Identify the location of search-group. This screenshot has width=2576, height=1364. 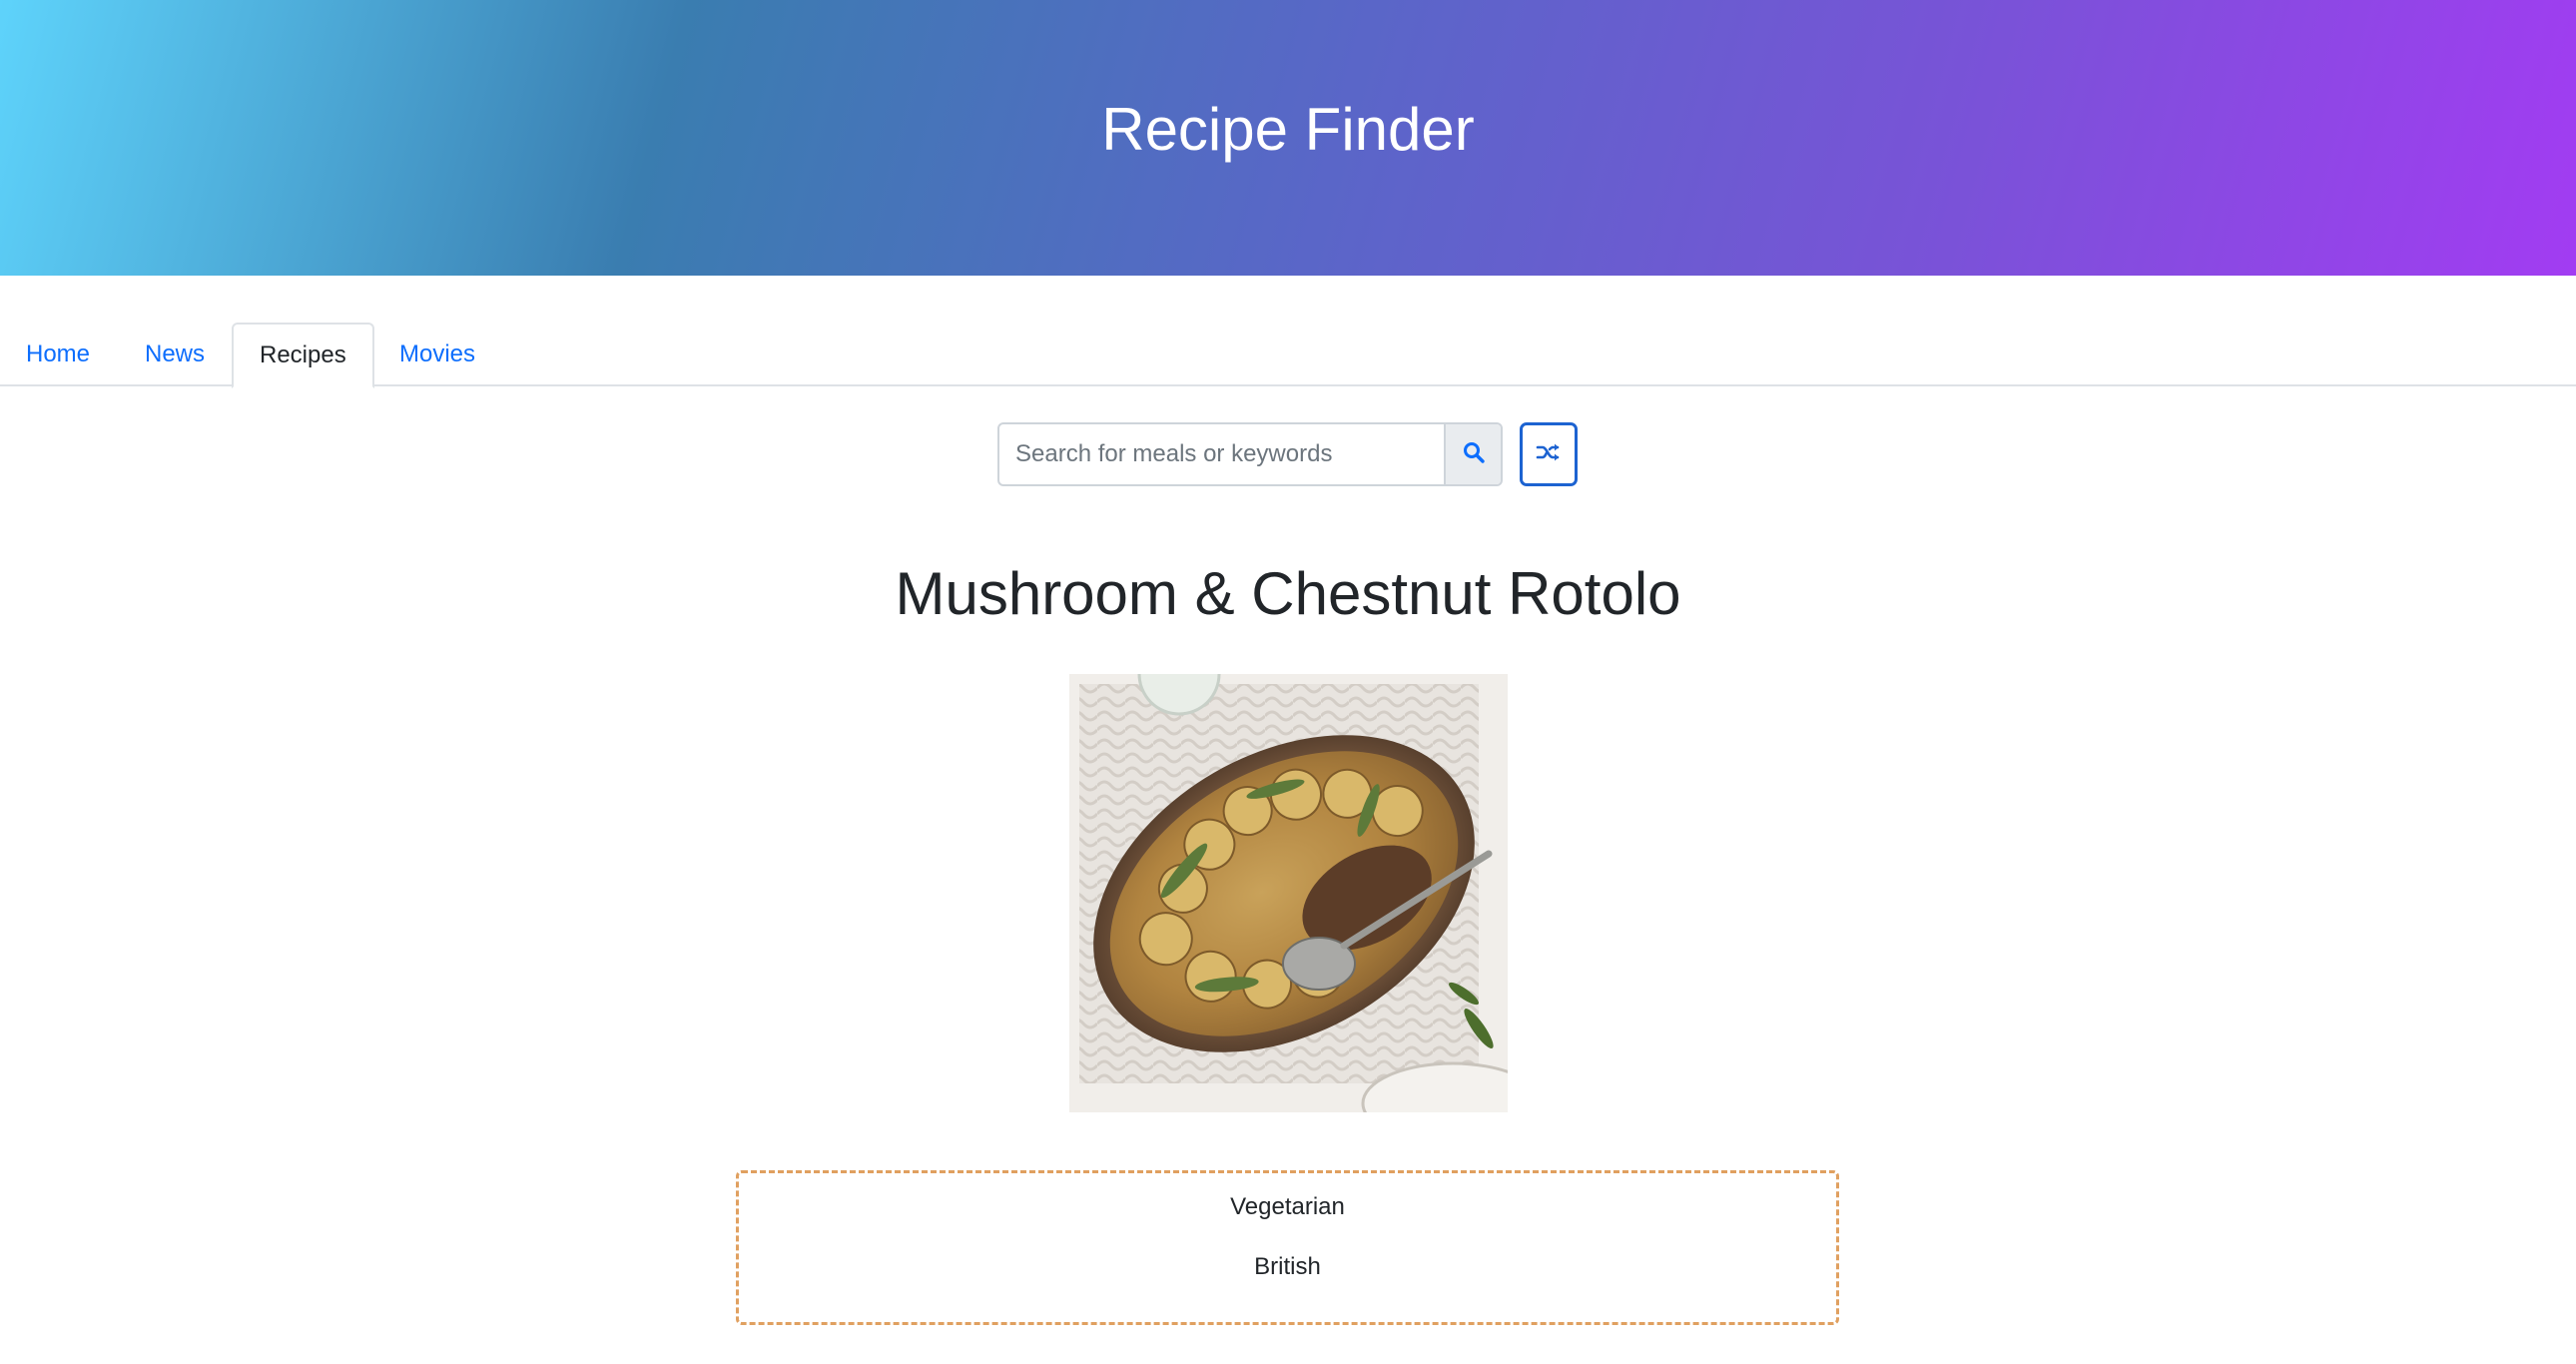
(1250, 454).